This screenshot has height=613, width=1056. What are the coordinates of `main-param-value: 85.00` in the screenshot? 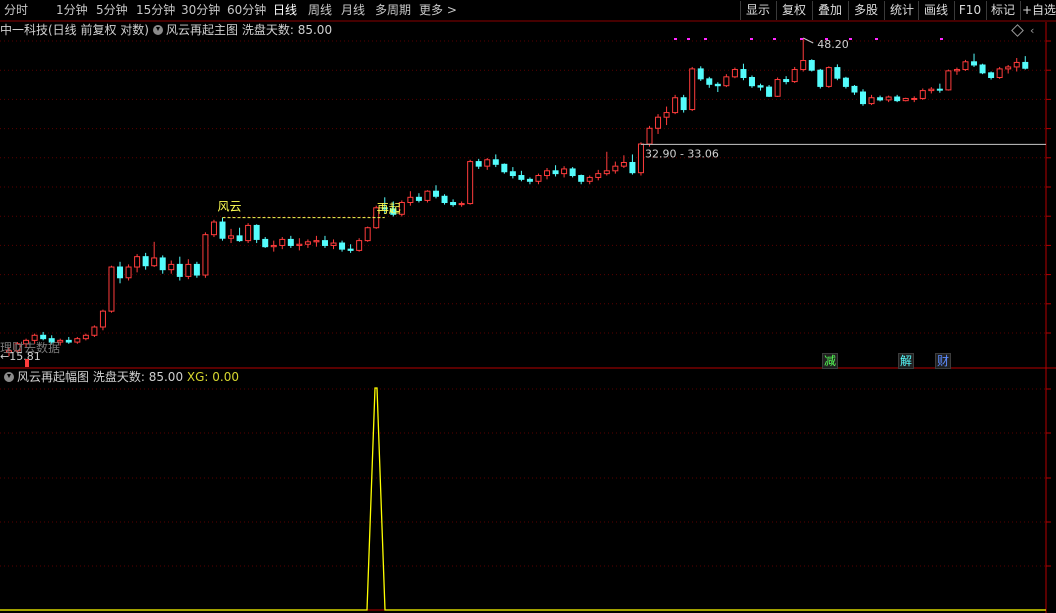 It's located at (315, 30).